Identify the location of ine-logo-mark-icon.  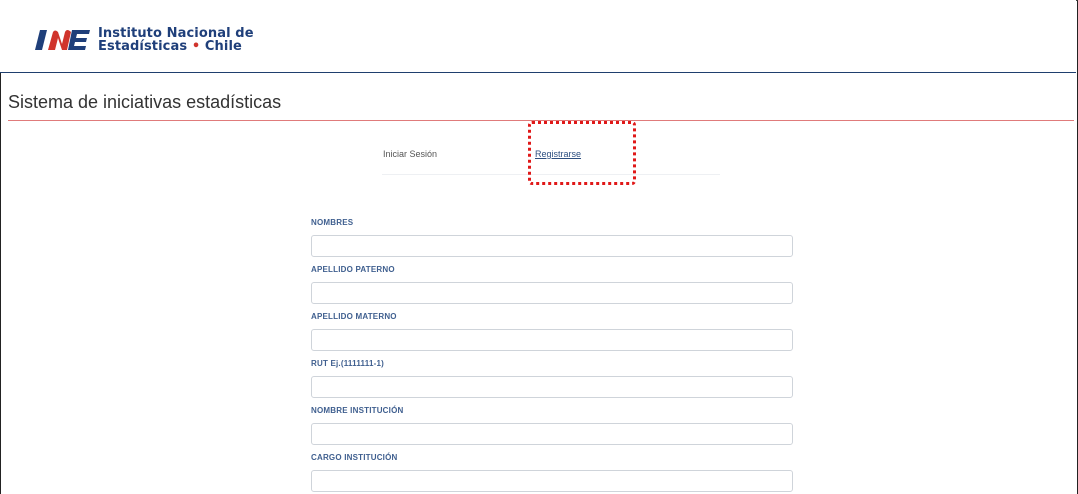
(62, 40).